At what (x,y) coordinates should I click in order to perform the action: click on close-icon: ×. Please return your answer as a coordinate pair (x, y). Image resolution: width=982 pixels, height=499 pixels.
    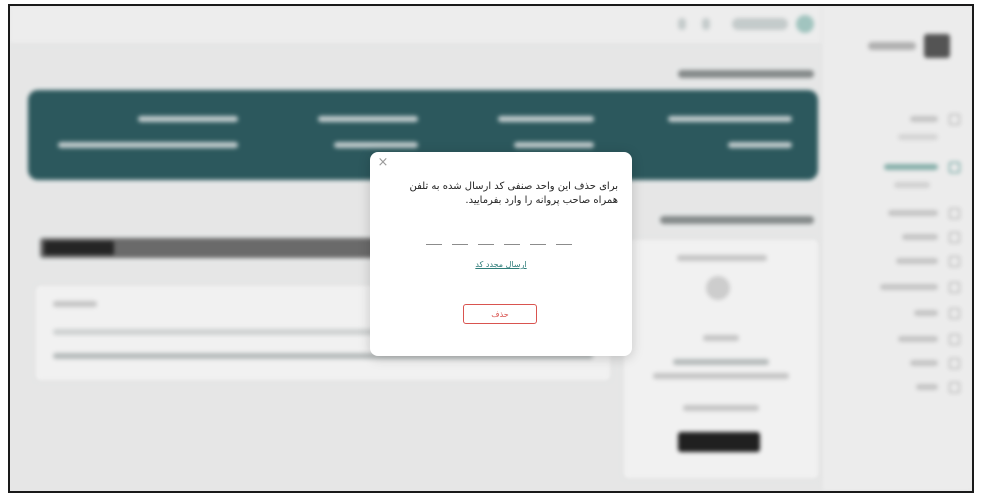
    Looking at the image, I should click on (383, 163).